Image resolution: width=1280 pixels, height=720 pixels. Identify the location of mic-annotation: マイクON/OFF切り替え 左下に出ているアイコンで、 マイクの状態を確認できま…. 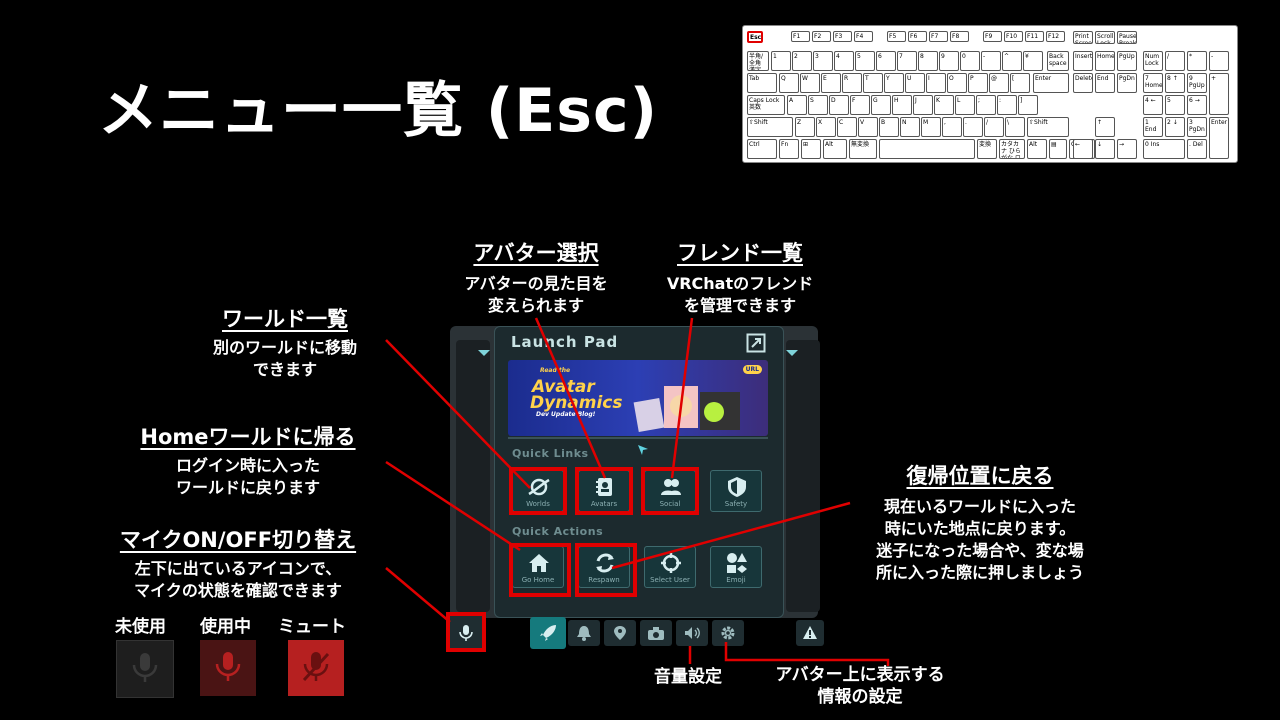
(238, 563).